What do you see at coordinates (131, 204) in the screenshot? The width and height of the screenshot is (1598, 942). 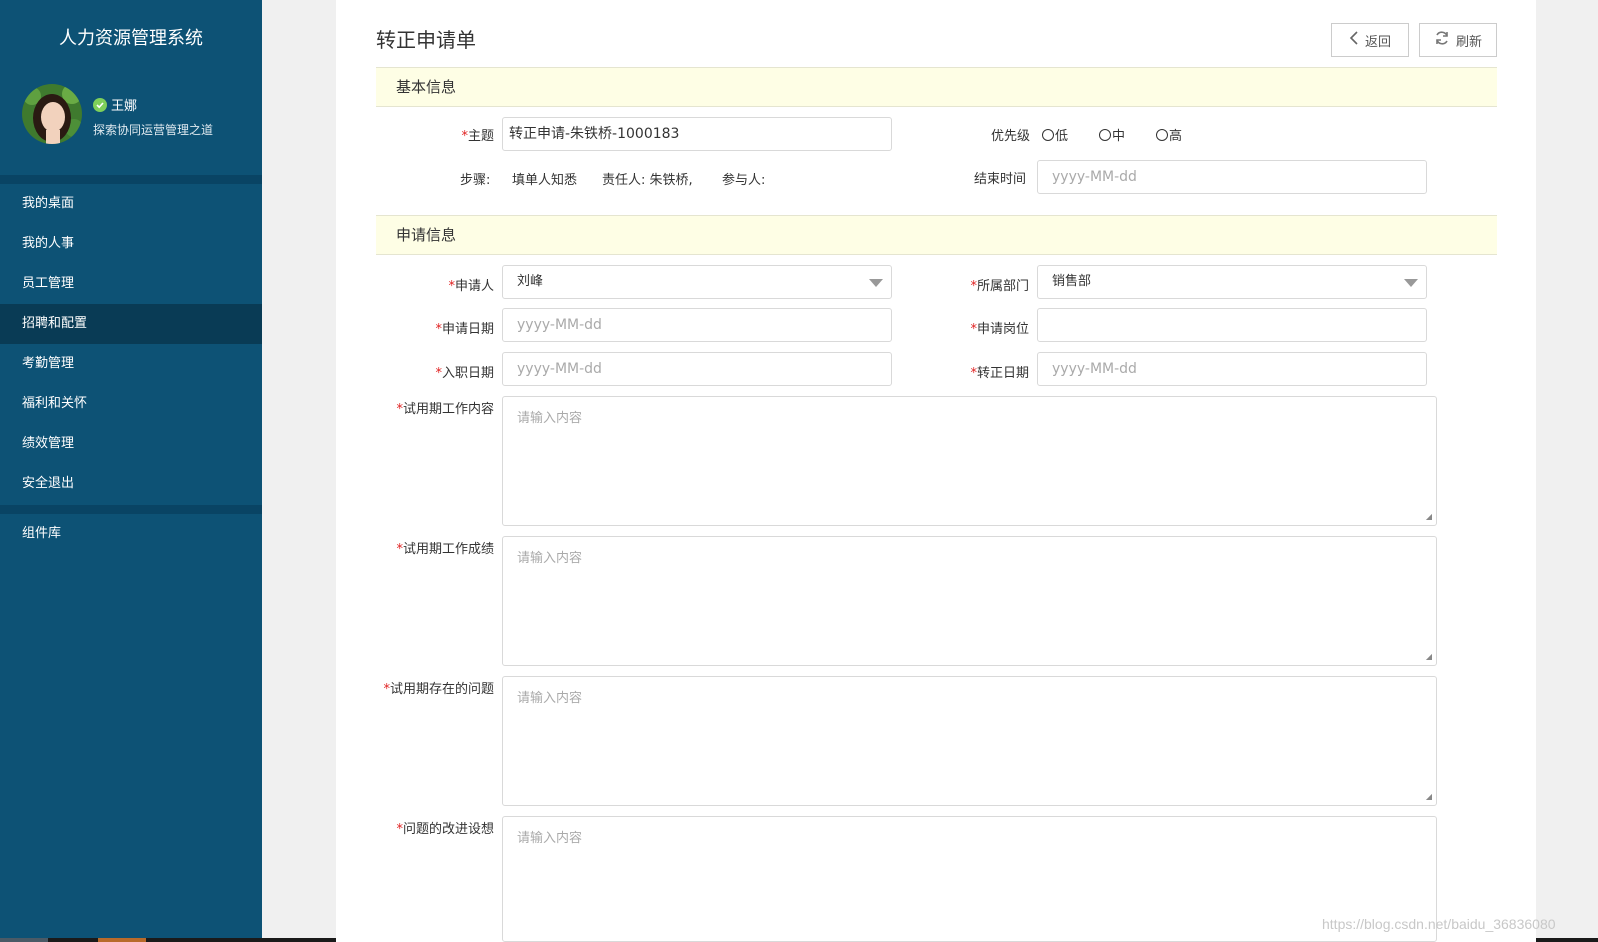 I see `menu-item-desktop: 我的桌面` at bounding box center [131, 204].